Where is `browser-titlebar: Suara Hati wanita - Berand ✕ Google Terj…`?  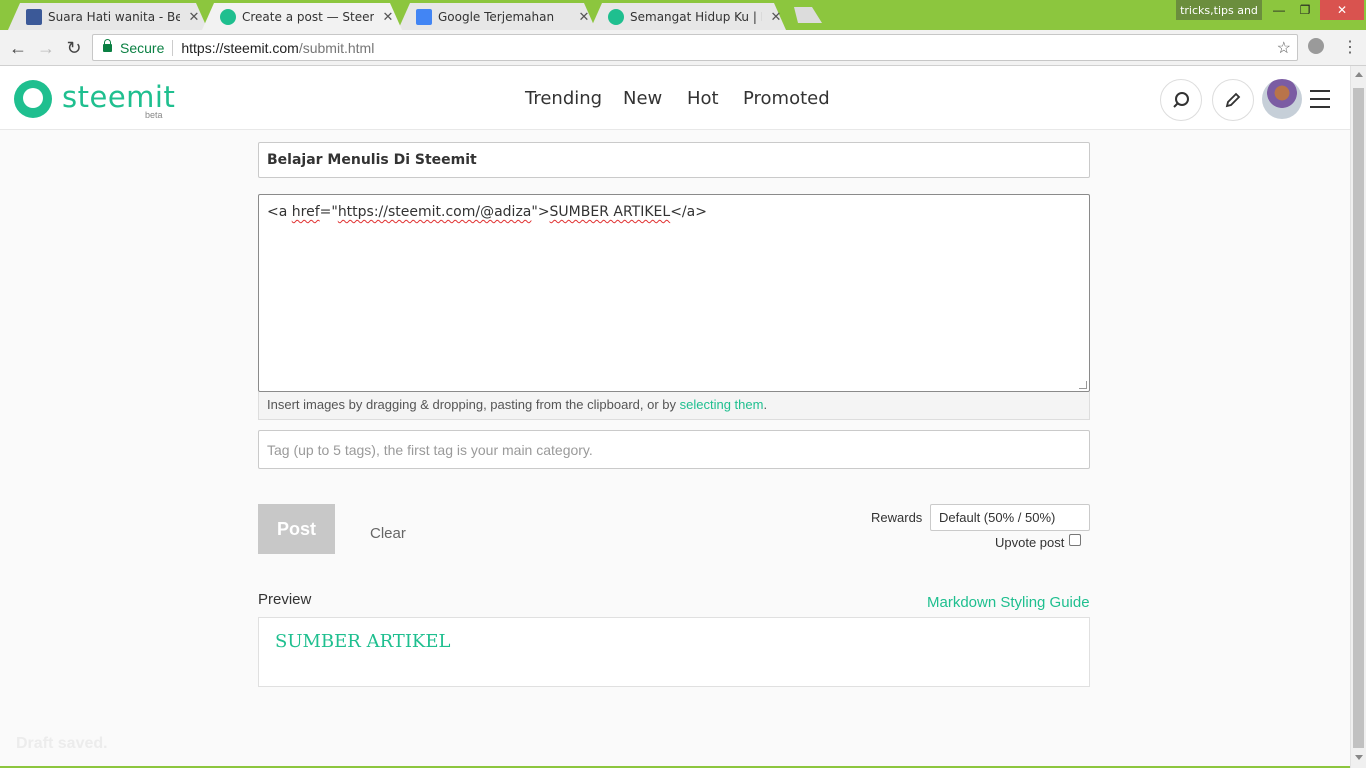 browser-titlebar: Suara Hati wanita - Berand ✕ Google Terj… is located at coordinates (683, 15).